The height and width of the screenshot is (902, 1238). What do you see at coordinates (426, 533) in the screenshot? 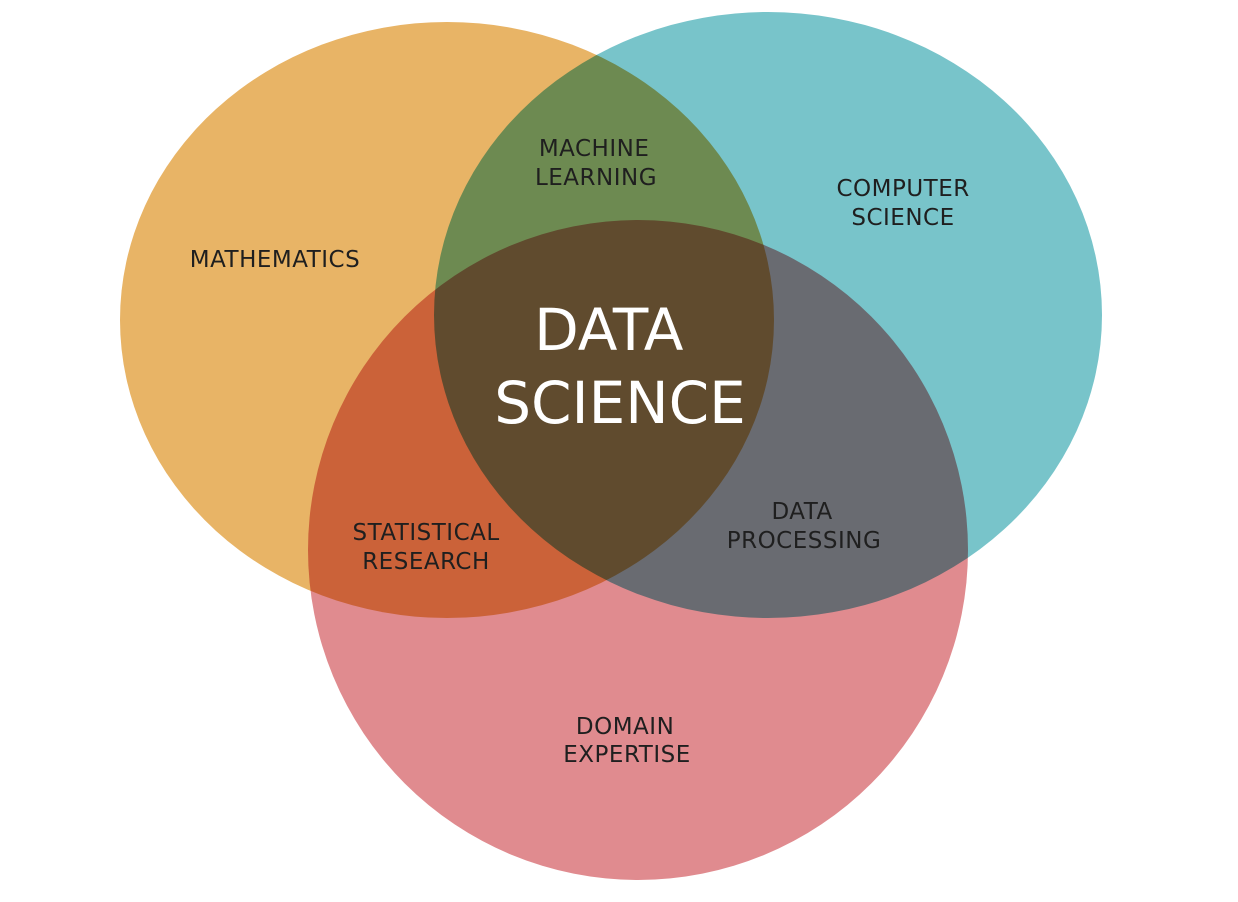
I see `label-statistical-research-line-1: STATISTICAL` at bounding box center [426, 533].